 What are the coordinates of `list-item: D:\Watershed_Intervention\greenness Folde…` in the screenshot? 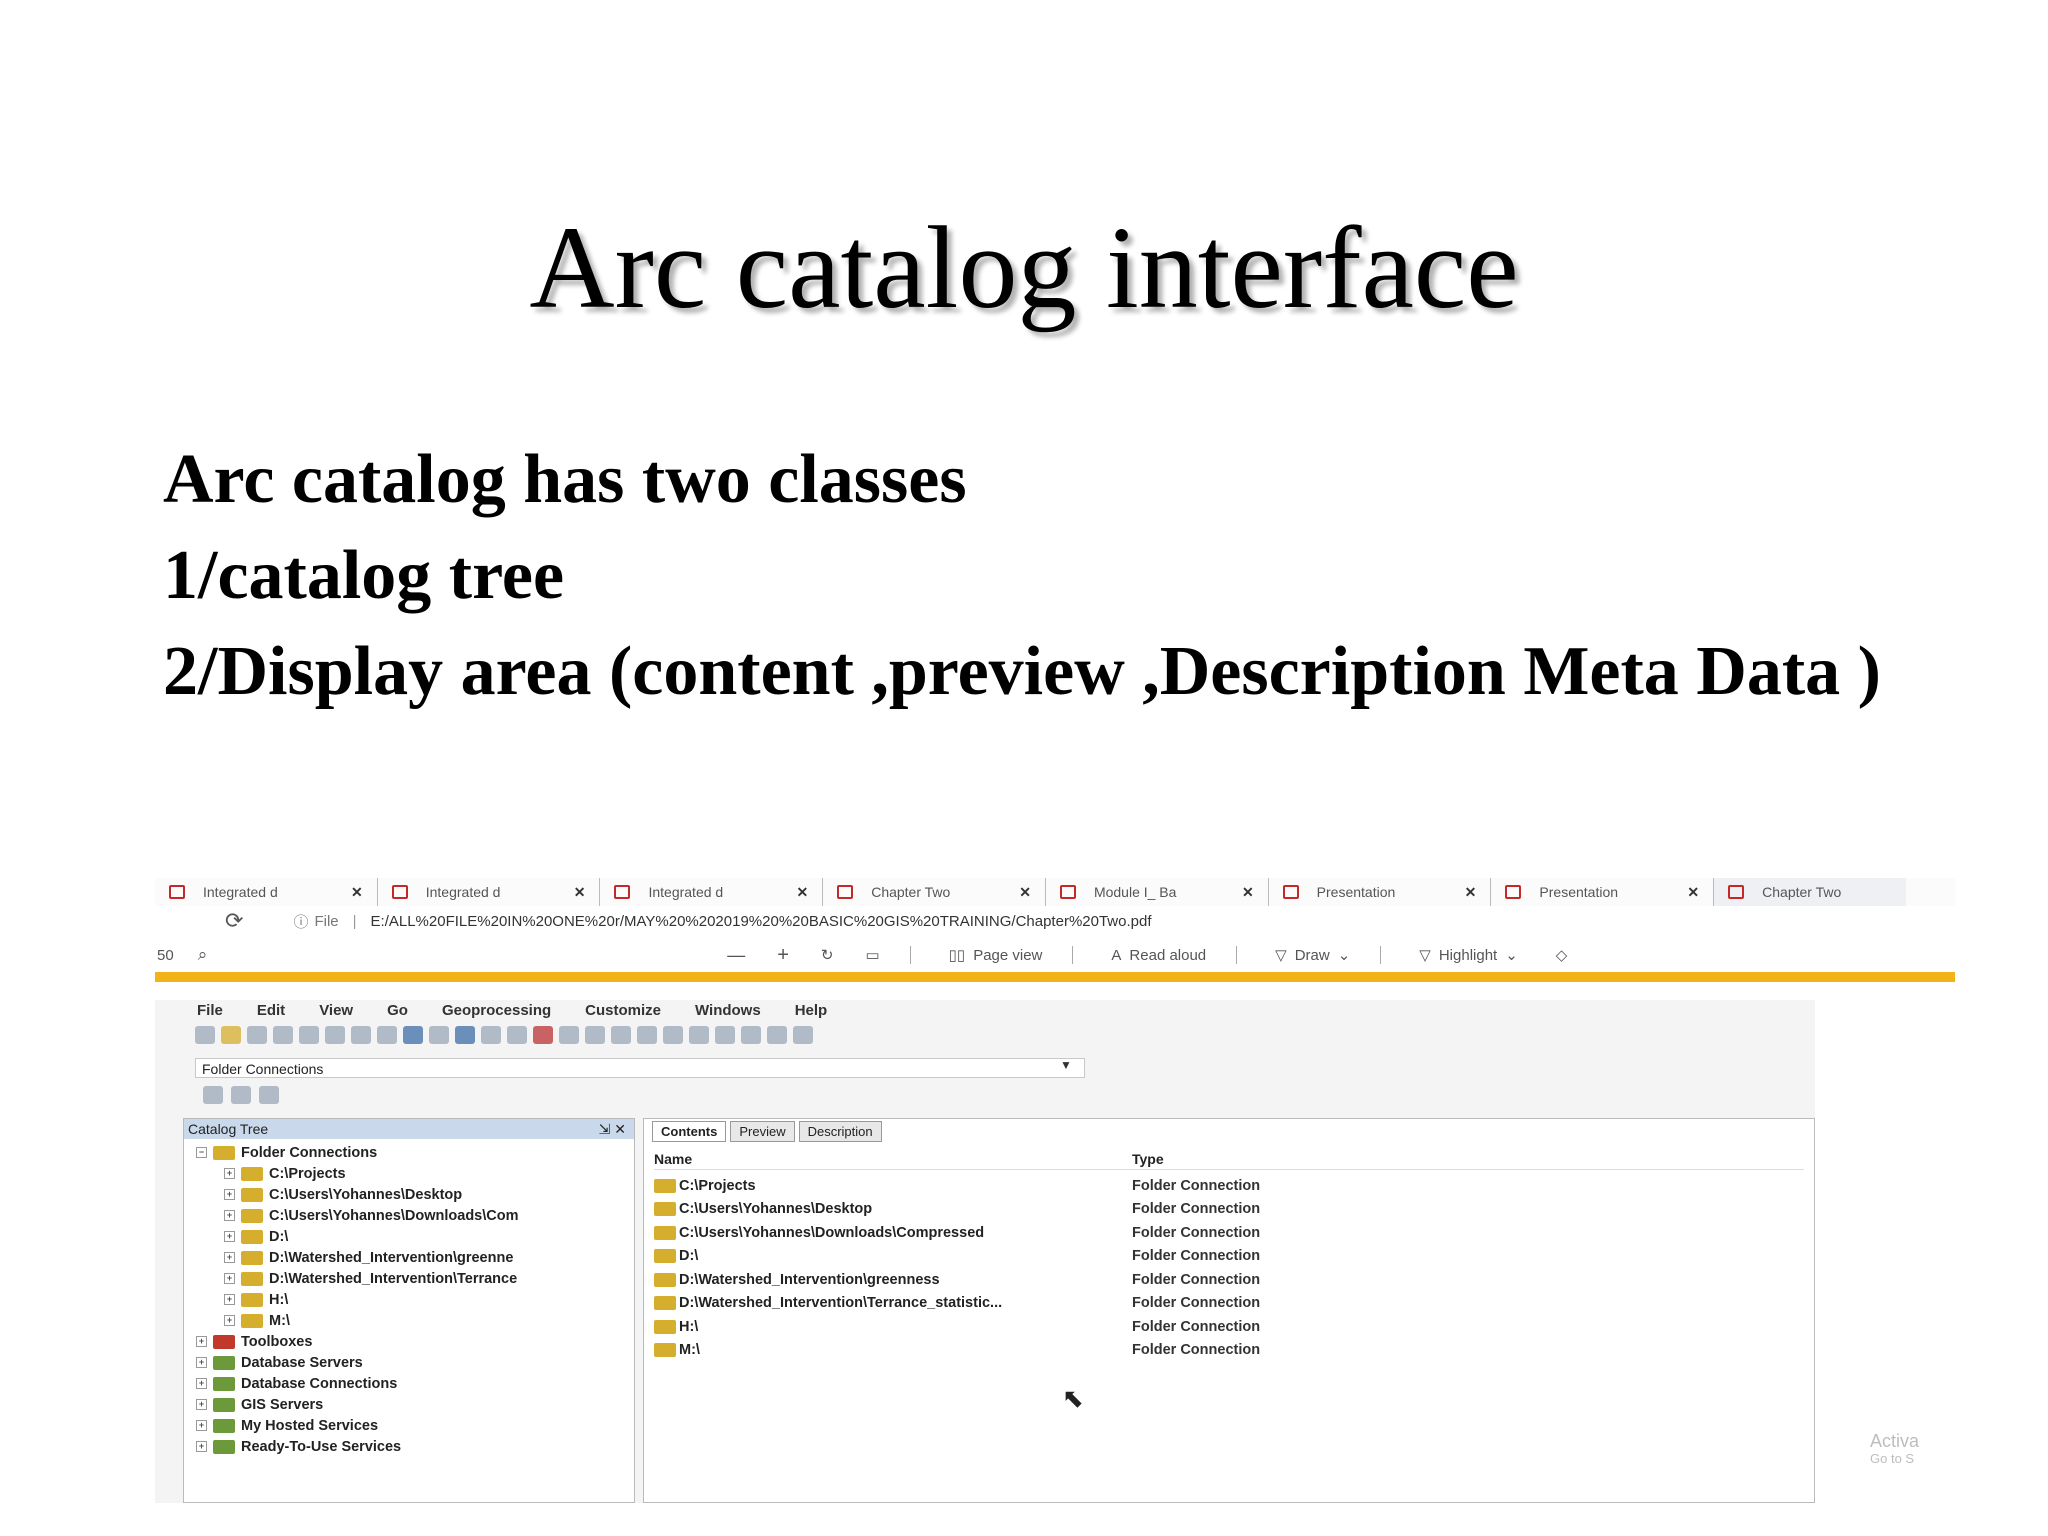 It's located at (957, 1280).